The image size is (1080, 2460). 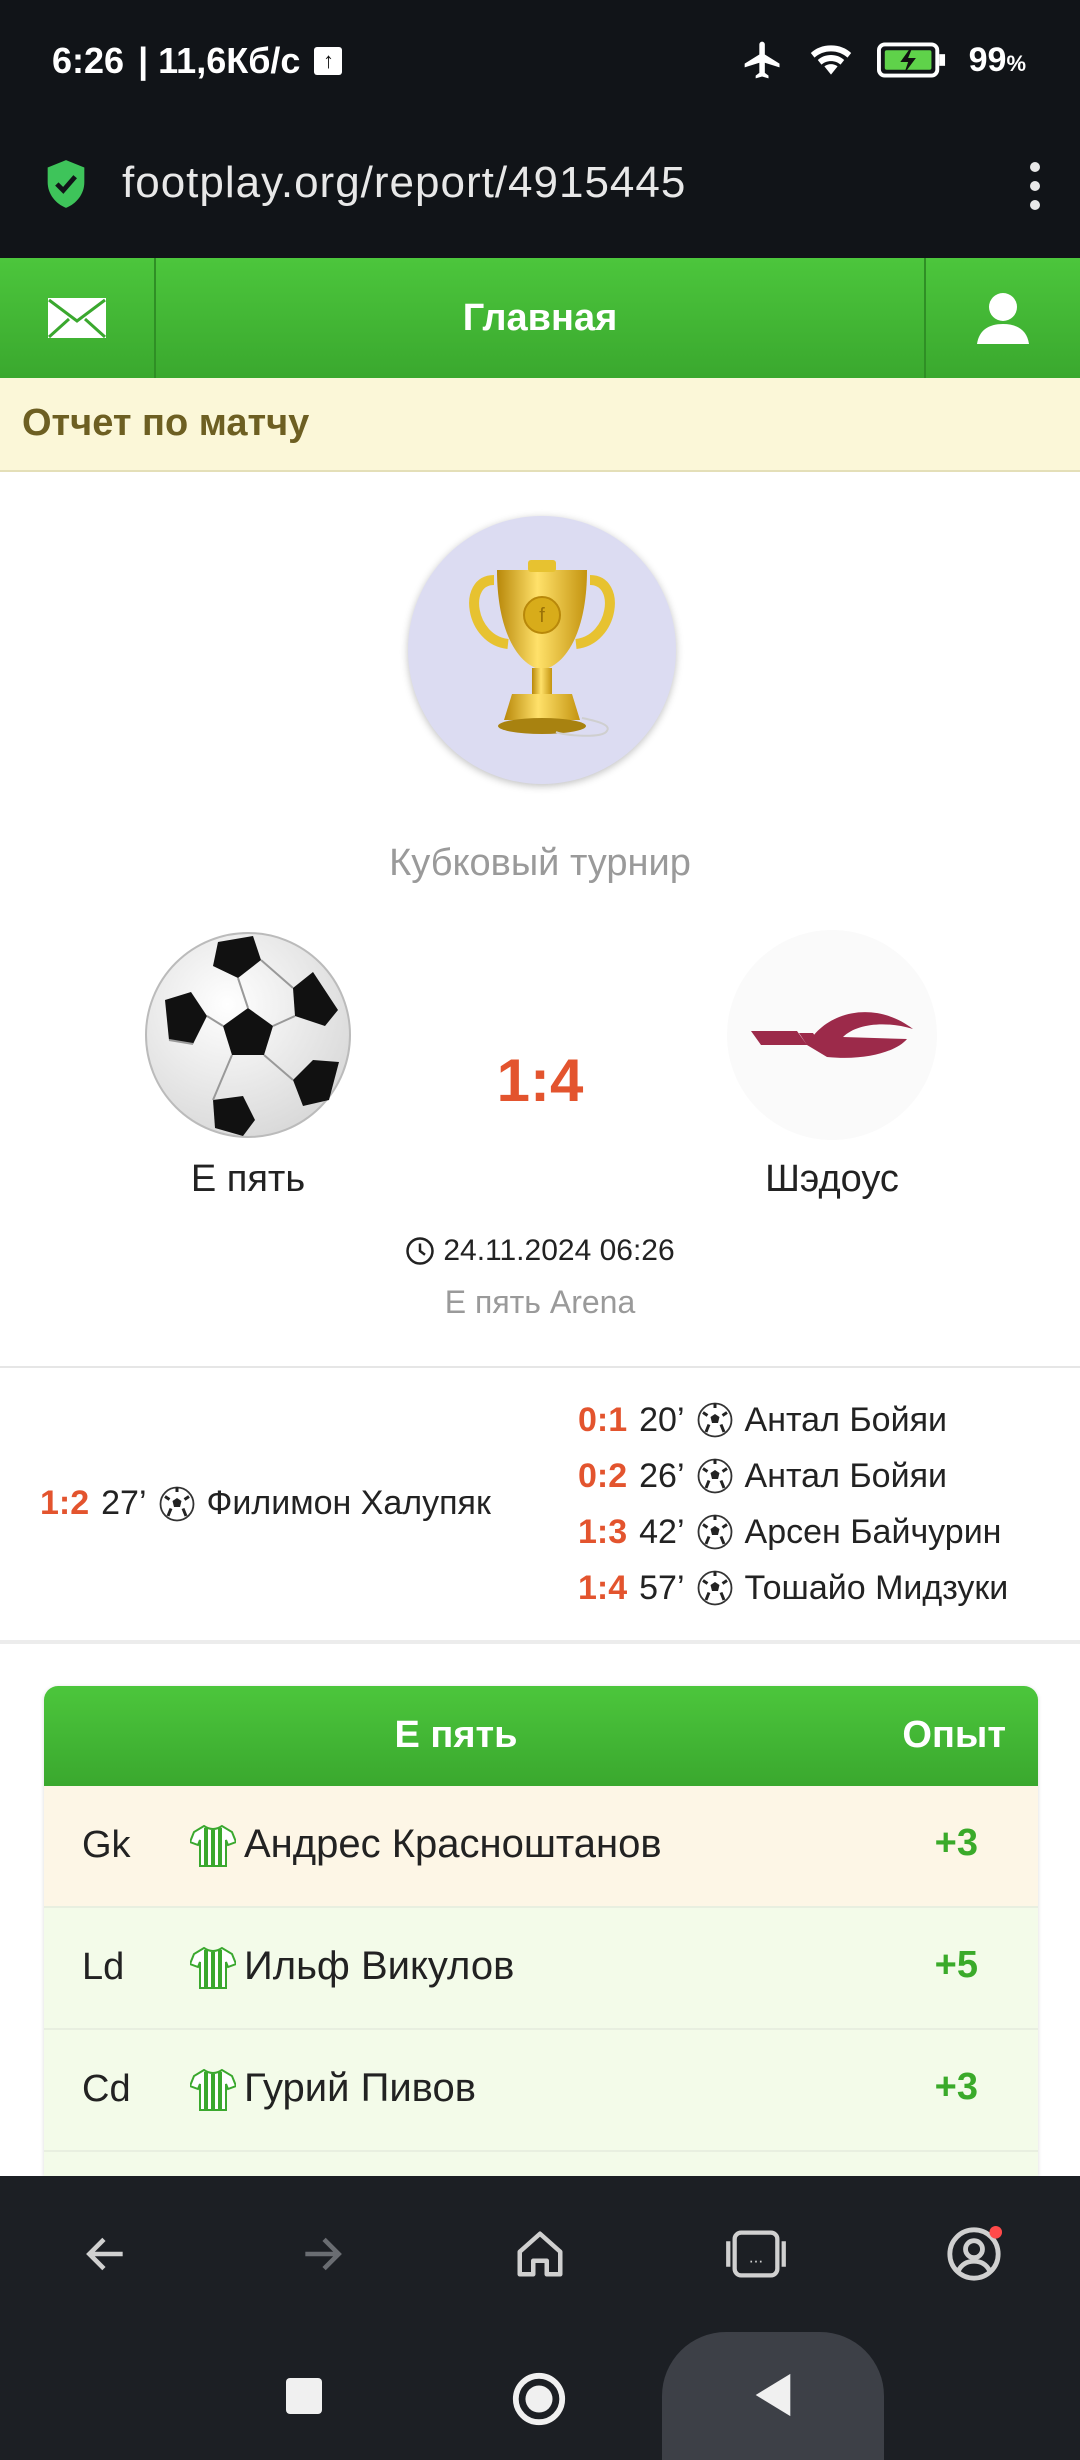 I want to click on player-position: Gk, so click(x=106, y=1845).